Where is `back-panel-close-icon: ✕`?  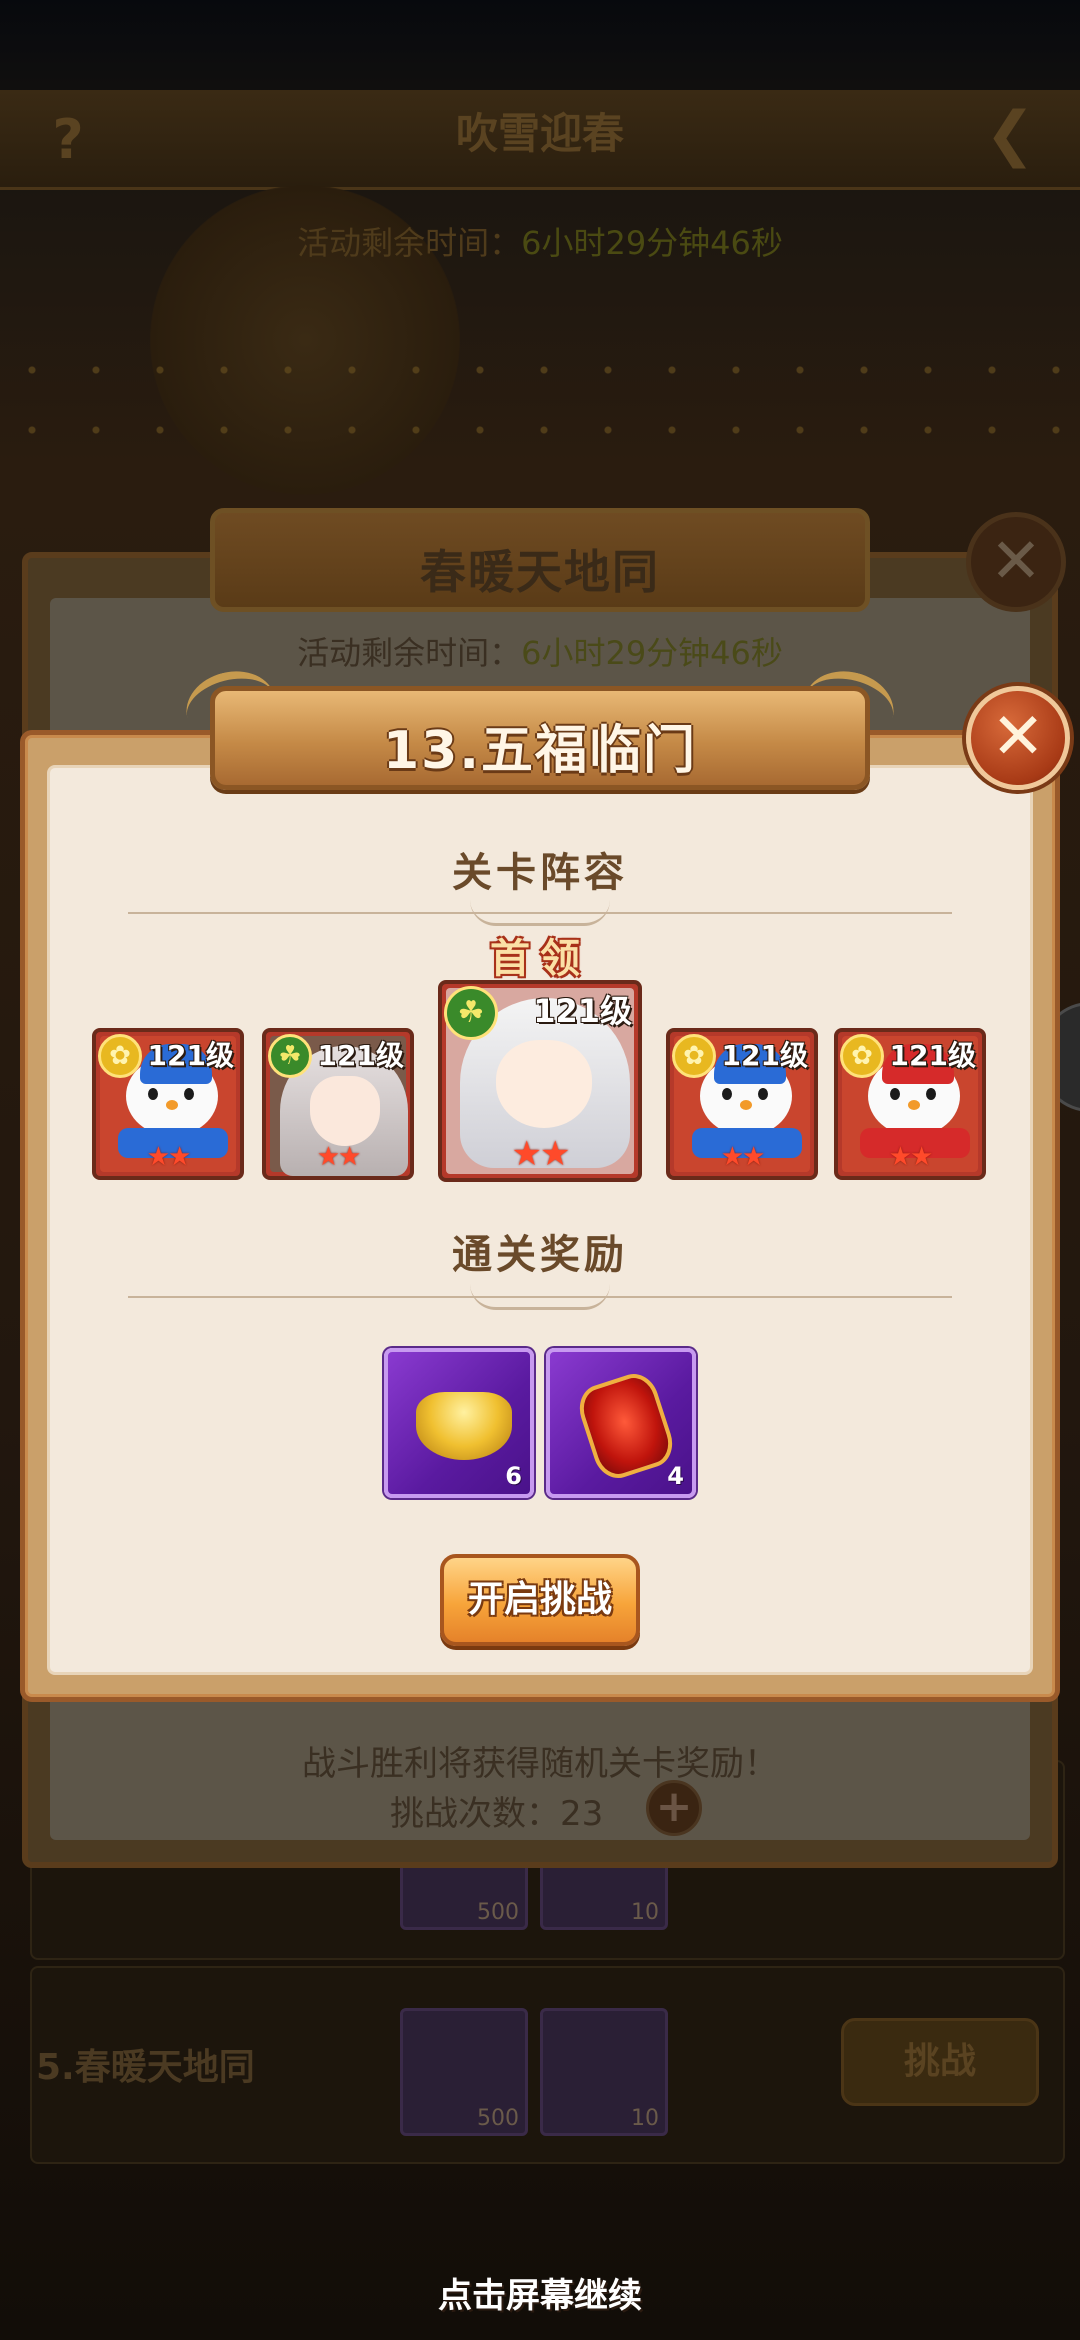 back-panel-close-icon: ✕ is located at coordinates (1016, 562).